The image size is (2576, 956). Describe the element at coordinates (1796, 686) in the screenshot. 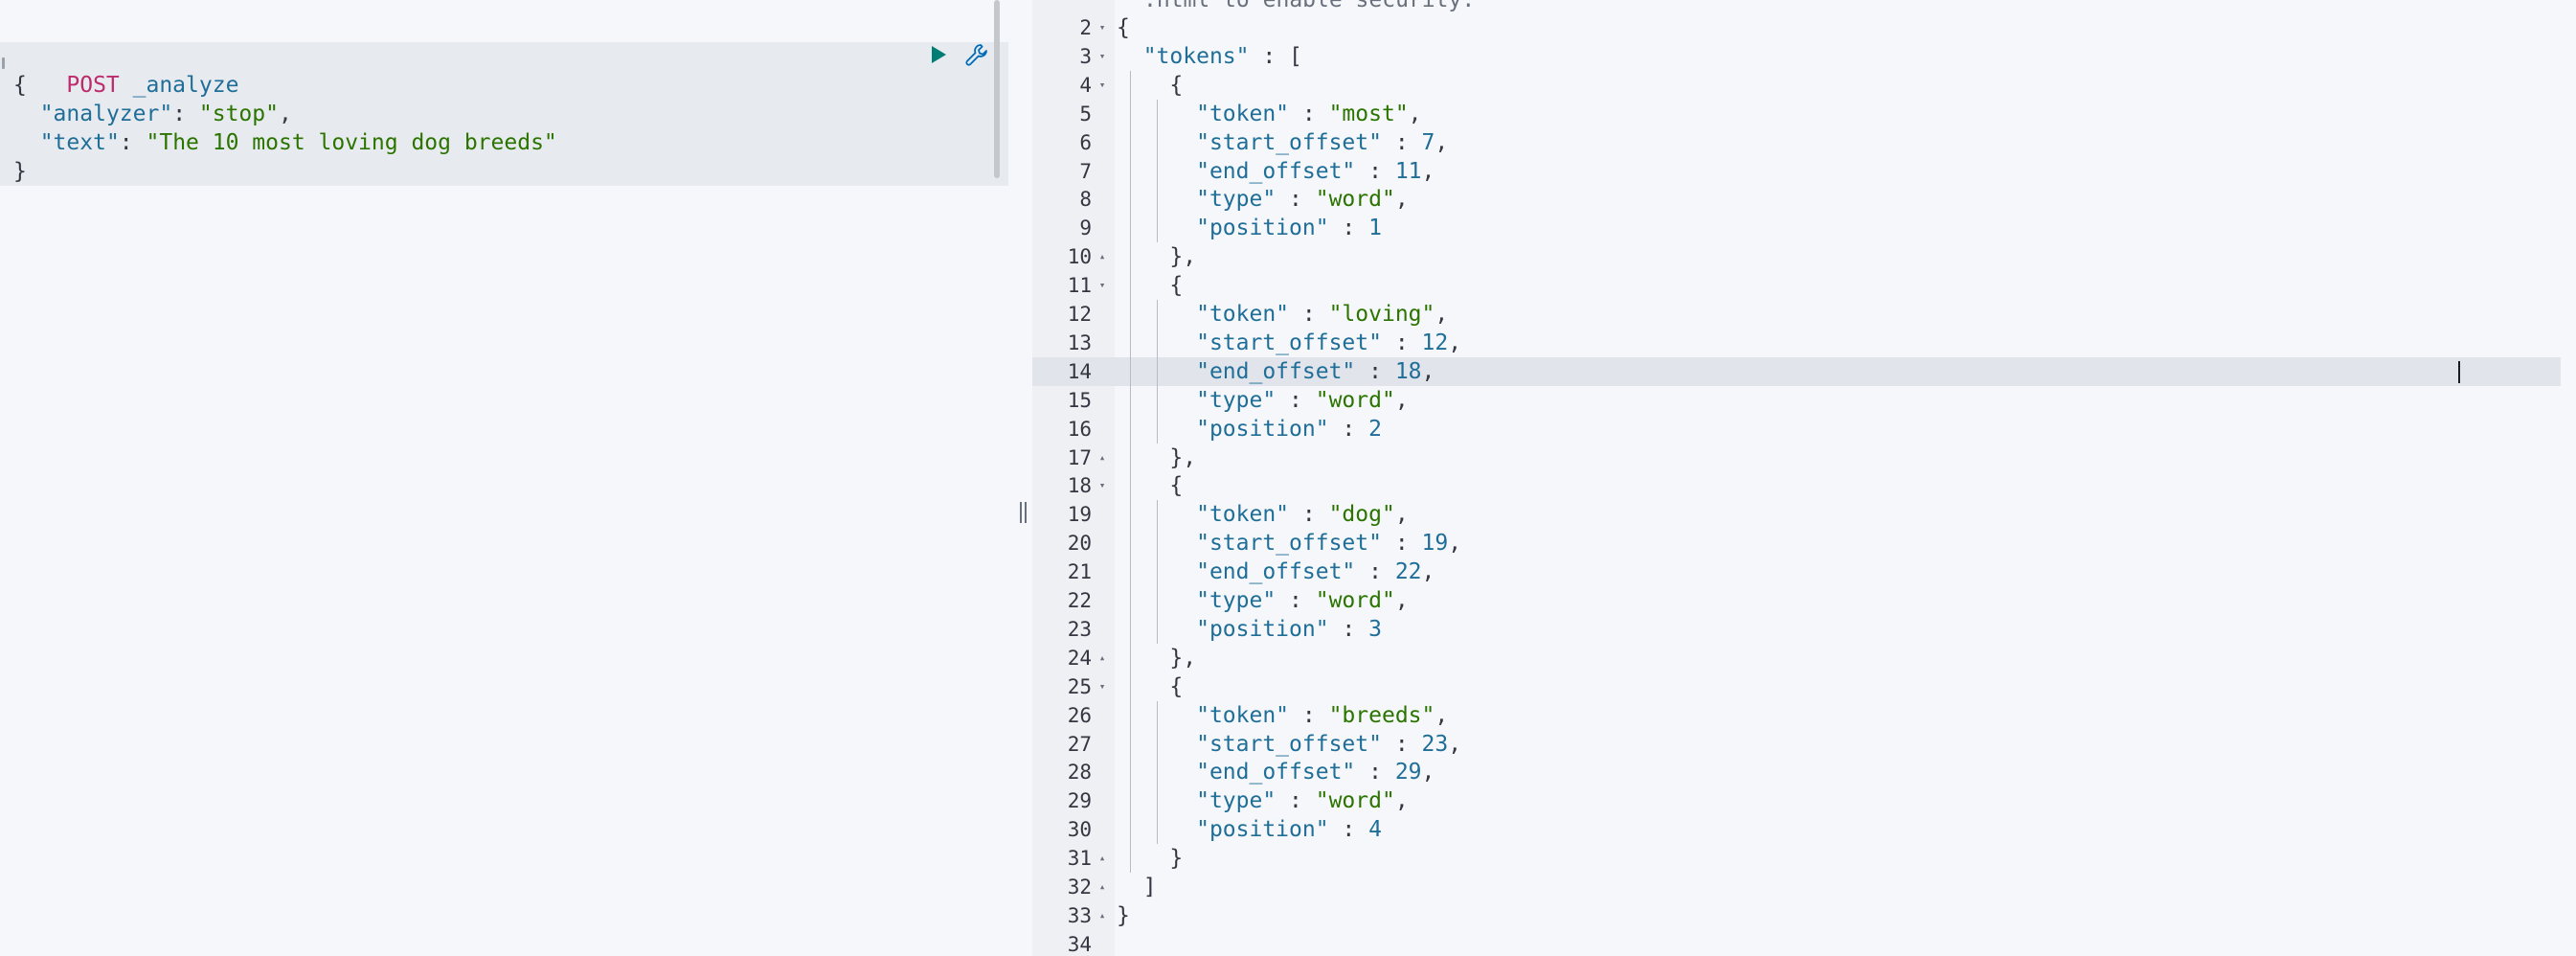

I see `response-line: 25 ▾ {` at that location.